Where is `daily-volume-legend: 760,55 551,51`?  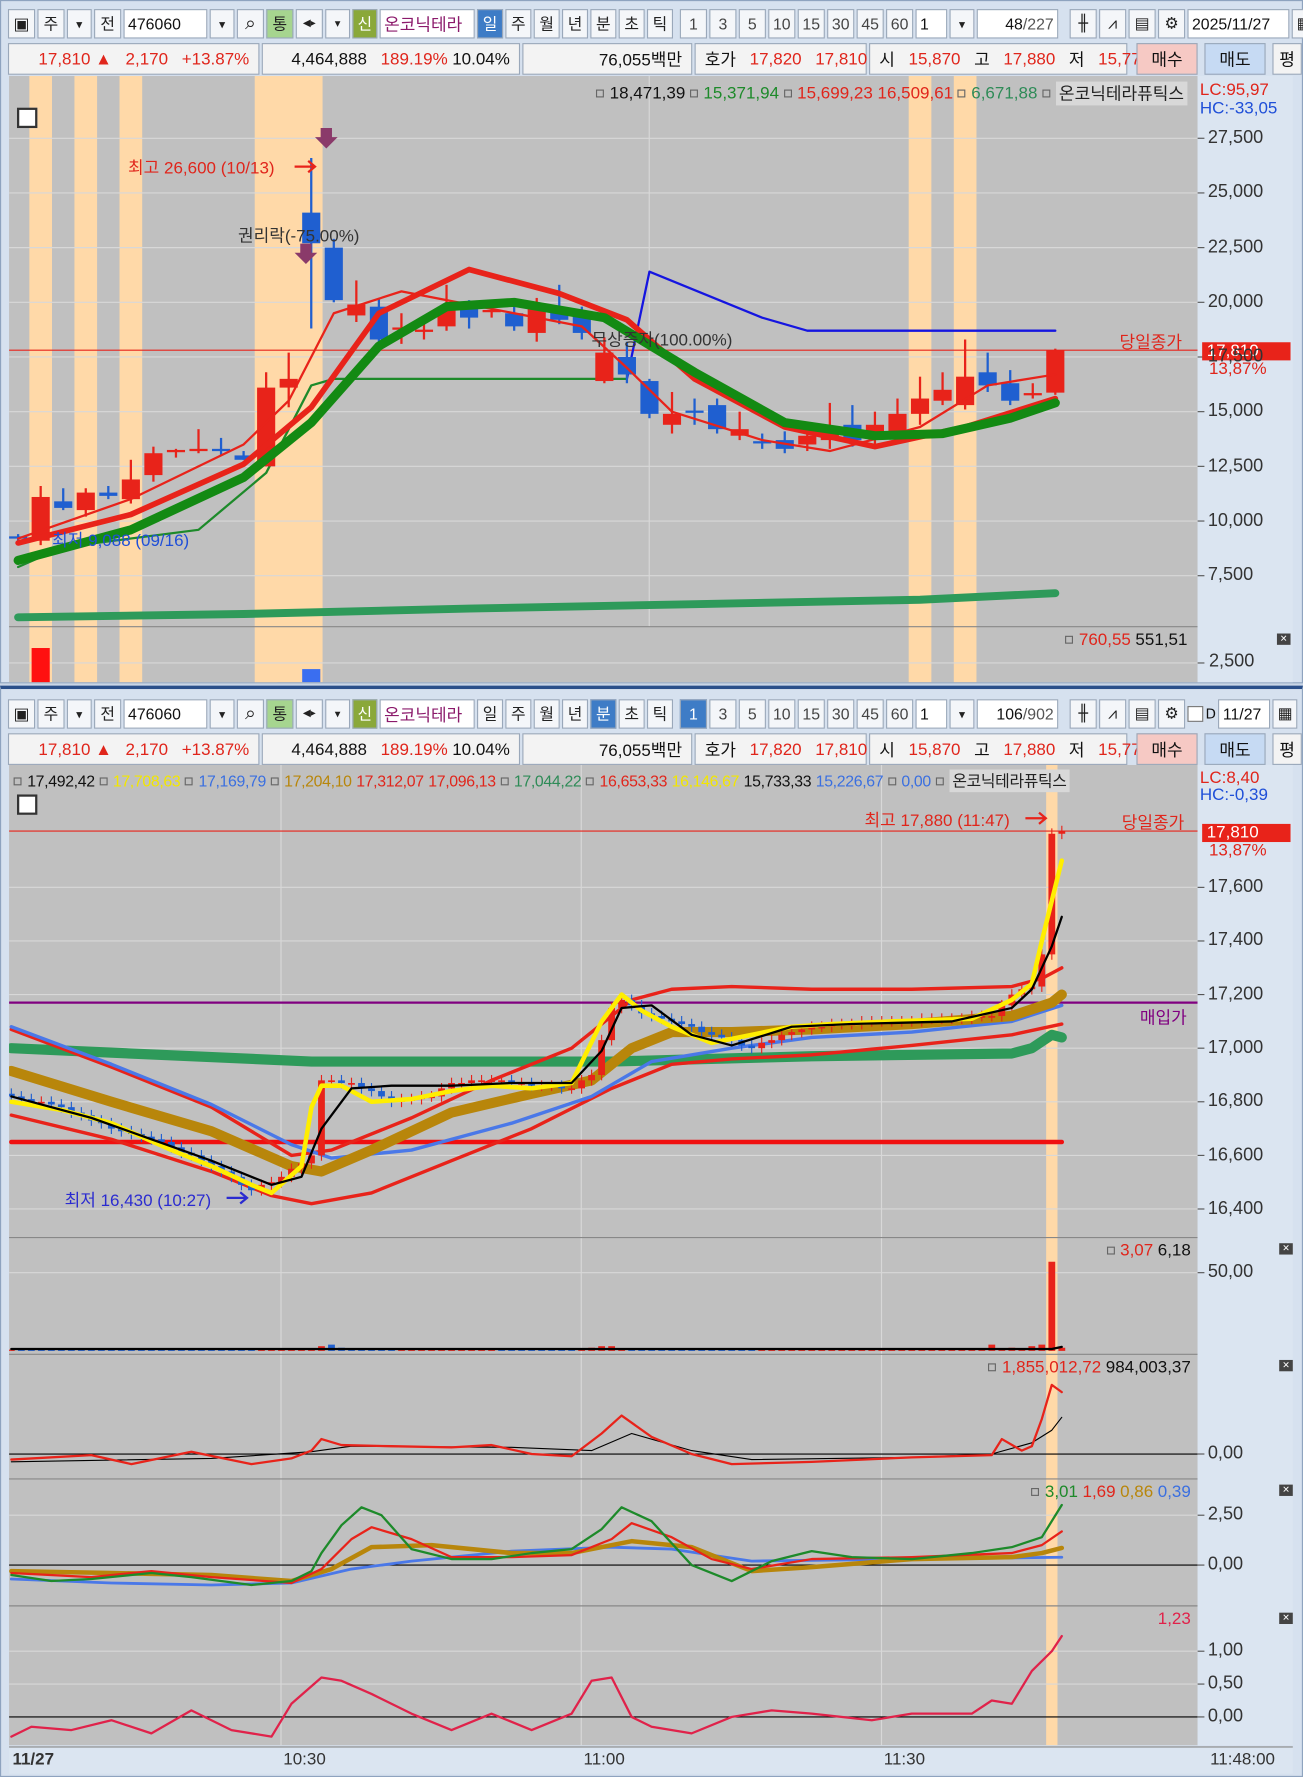 daily-volume-legend: 760,55 551,51 is located at coordinates (1126, 639).